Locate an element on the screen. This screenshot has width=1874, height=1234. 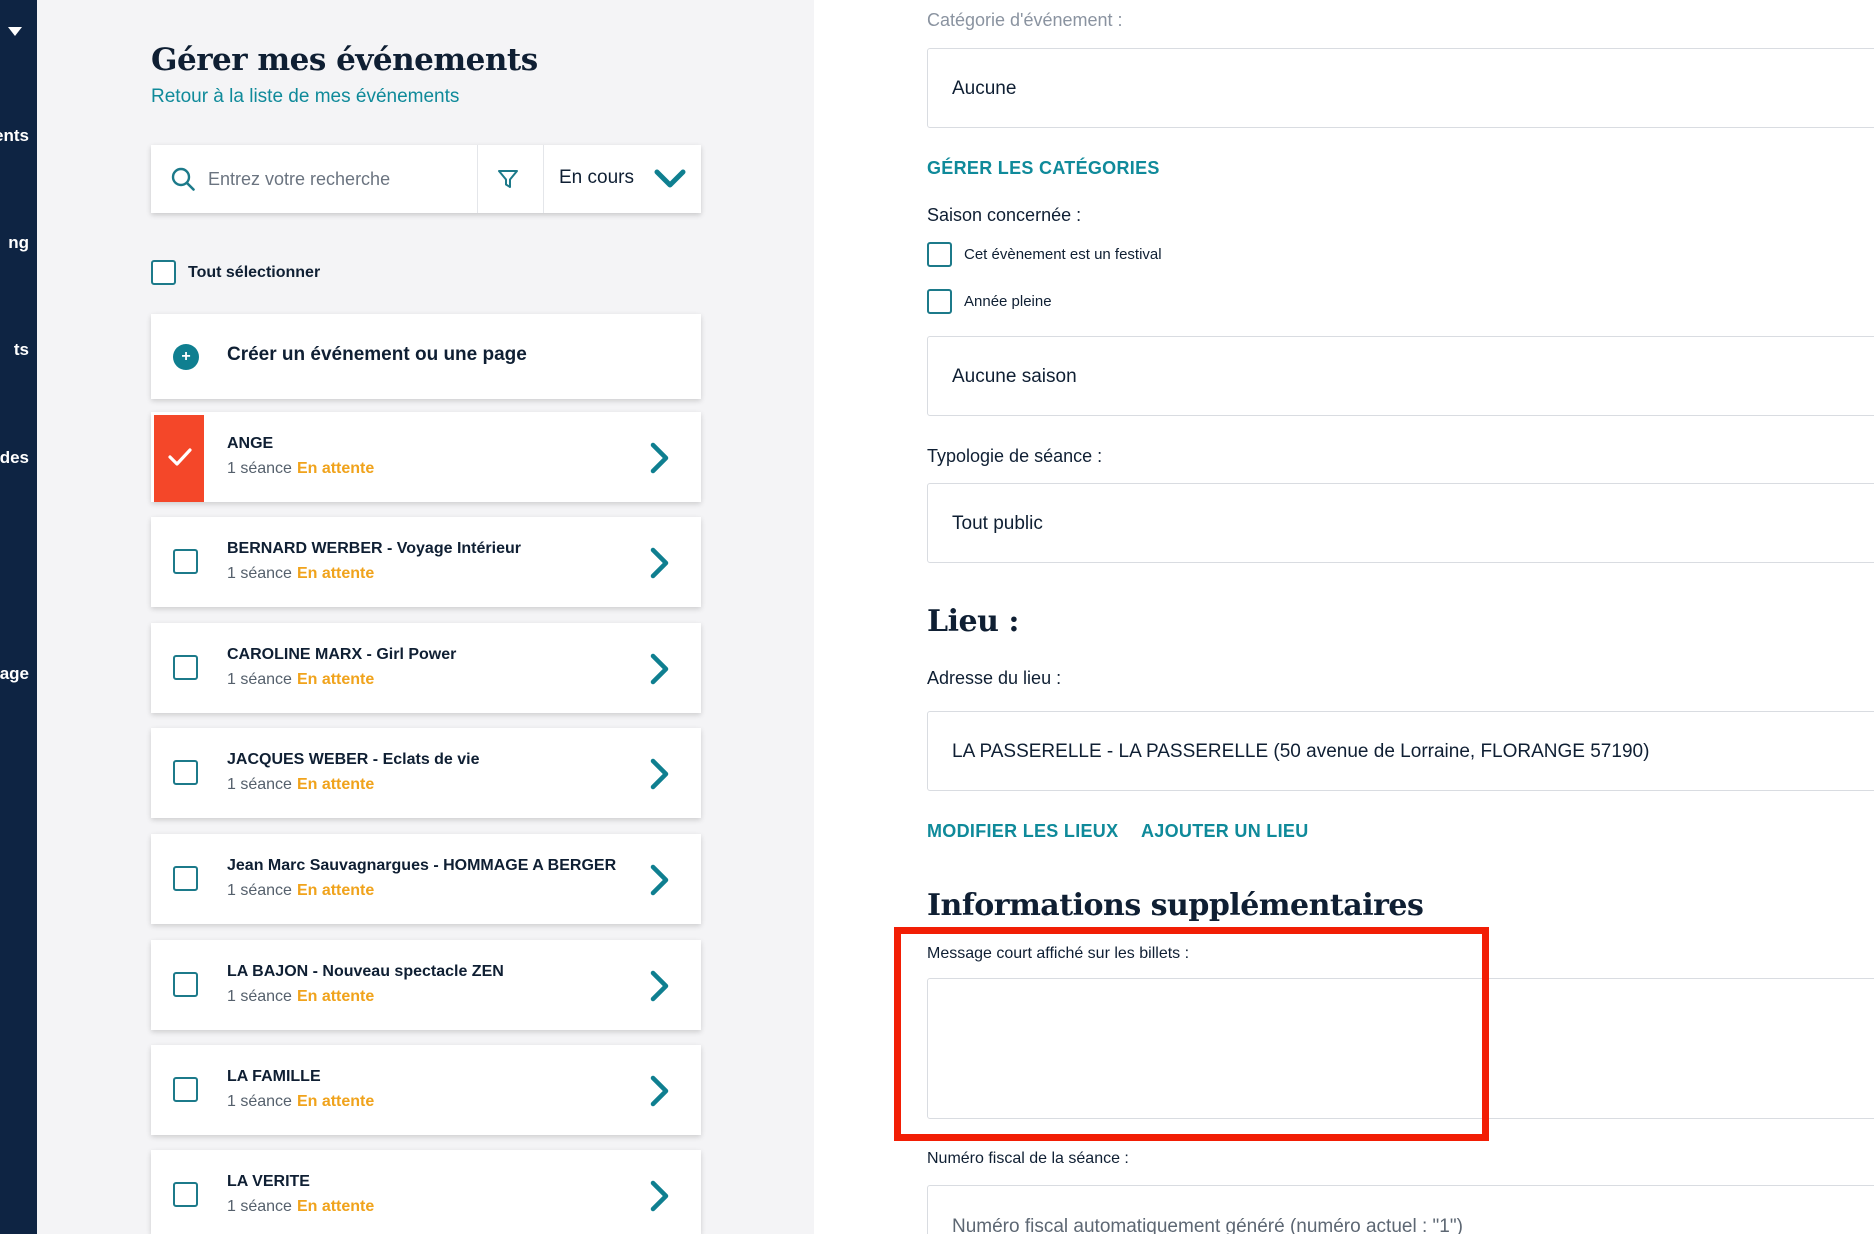
event-title: LA FAMILLE is located at coordinates (274, 1076).